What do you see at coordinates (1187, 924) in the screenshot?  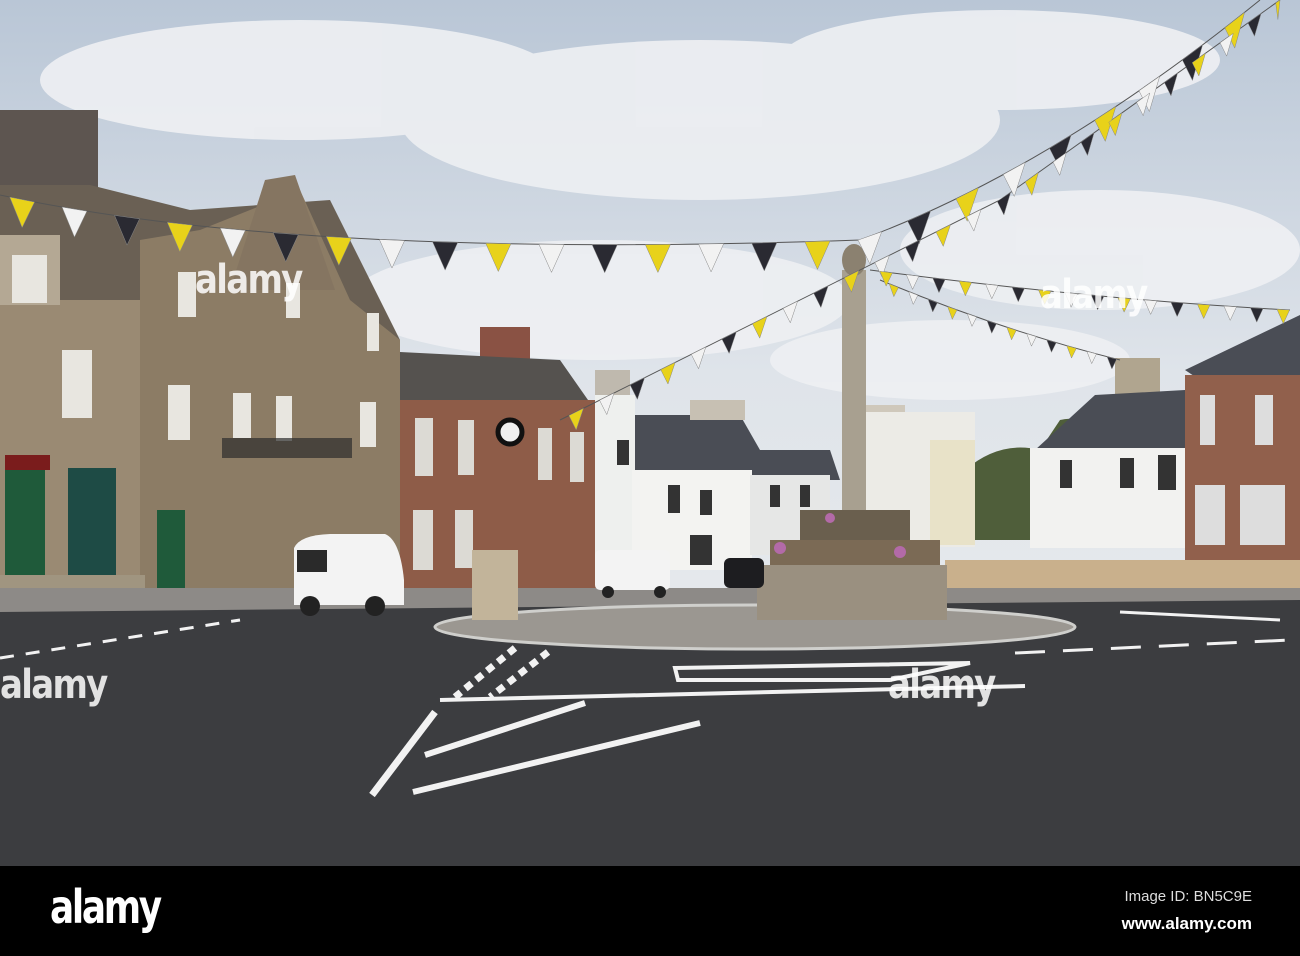 I see `website-link: www.alamy.com` at bounding box center [1187, 924].